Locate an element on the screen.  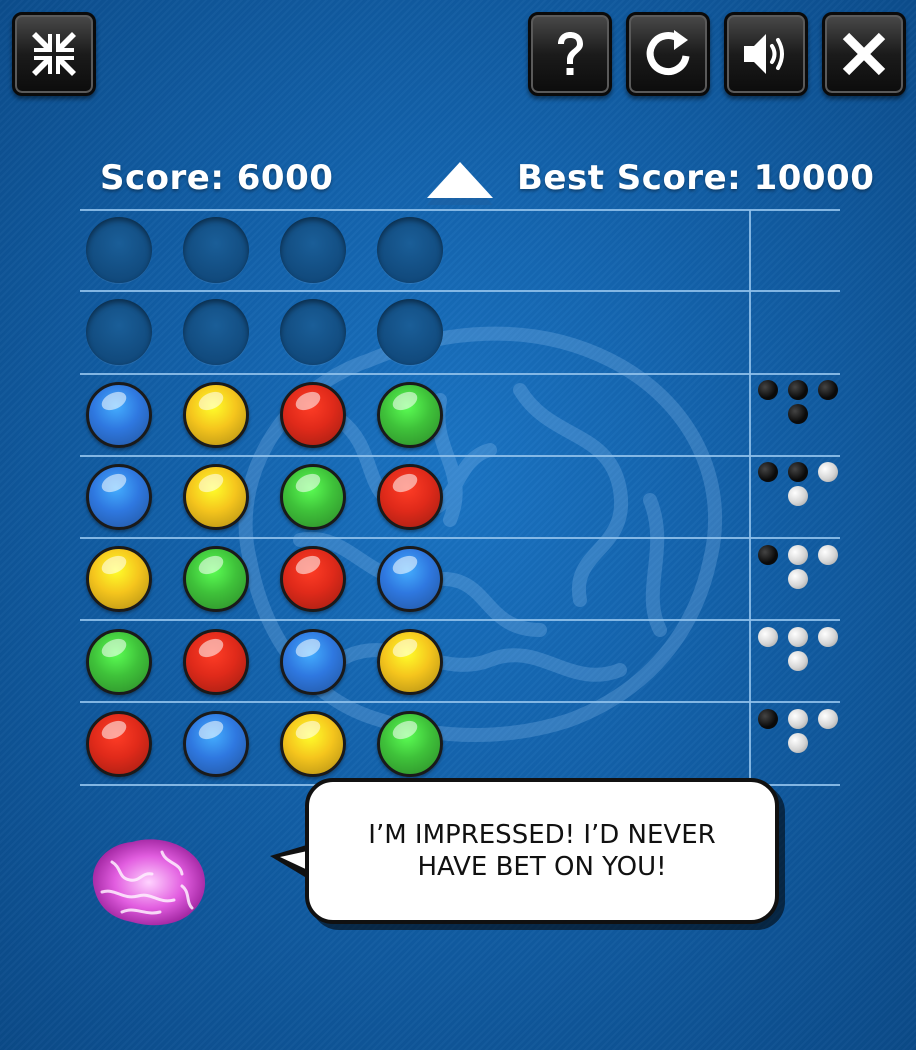
question-mark-icon is located at coordinates (570, 53).